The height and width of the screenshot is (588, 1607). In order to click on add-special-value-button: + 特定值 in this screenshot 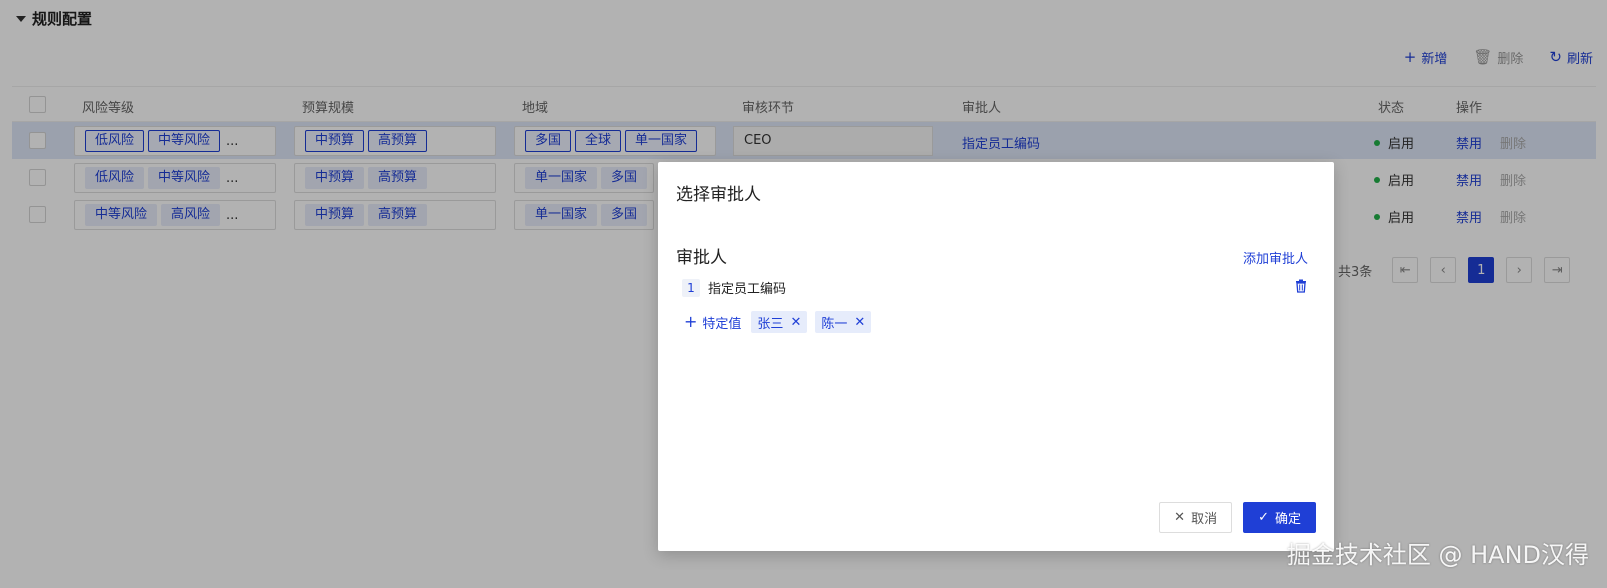, I will do `click(712, 322)`.